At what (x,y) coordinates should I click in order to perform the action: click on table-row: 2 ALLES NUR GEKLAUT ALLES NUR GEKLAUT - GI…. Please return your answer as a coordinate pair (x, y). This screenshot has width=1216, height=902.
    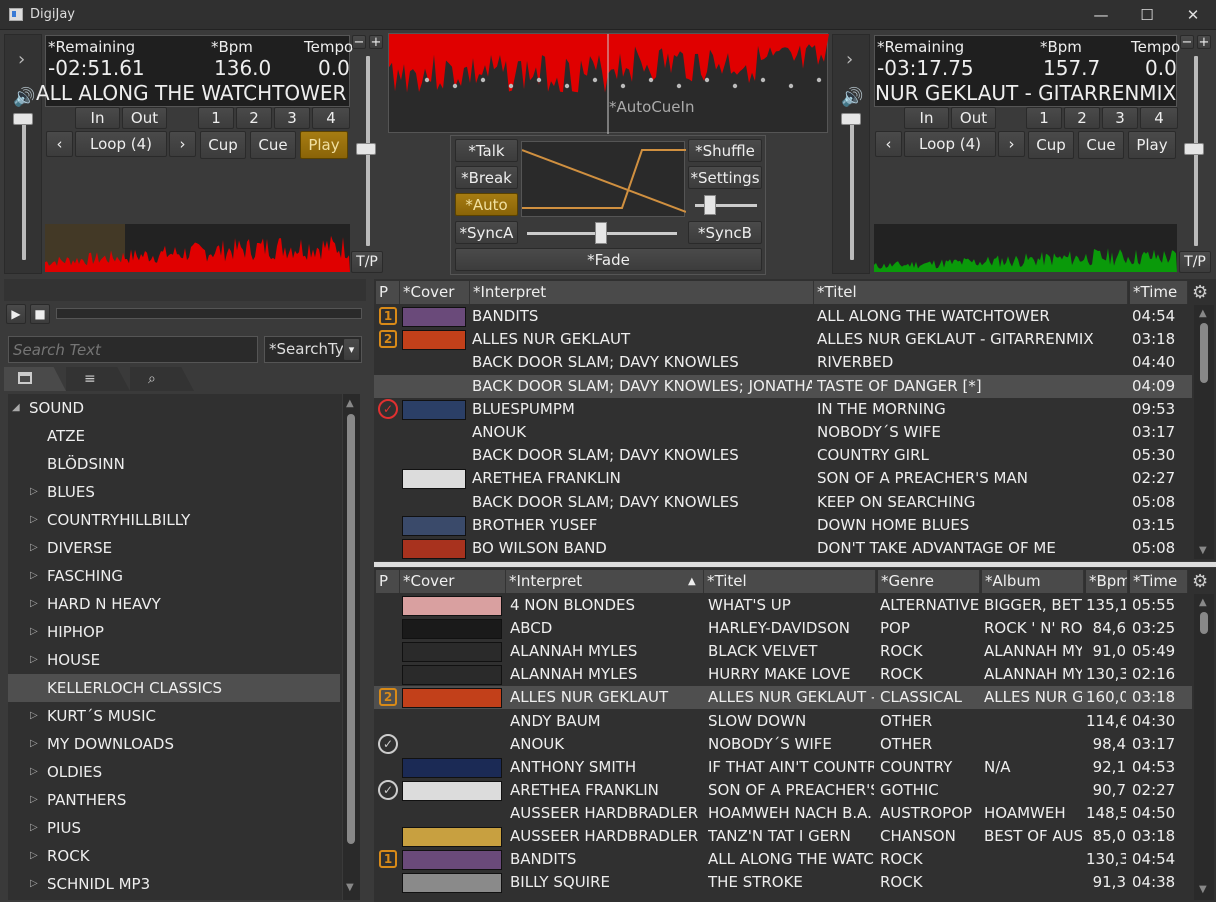
    Looking at the image, I should click on (783, 698).